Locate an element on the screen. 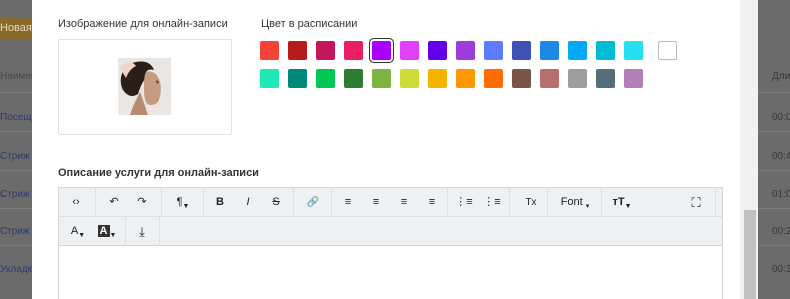 The height and width of the screenshot is (299, 790). align-center-icon: ≡ is located at coordinates (376, 202).